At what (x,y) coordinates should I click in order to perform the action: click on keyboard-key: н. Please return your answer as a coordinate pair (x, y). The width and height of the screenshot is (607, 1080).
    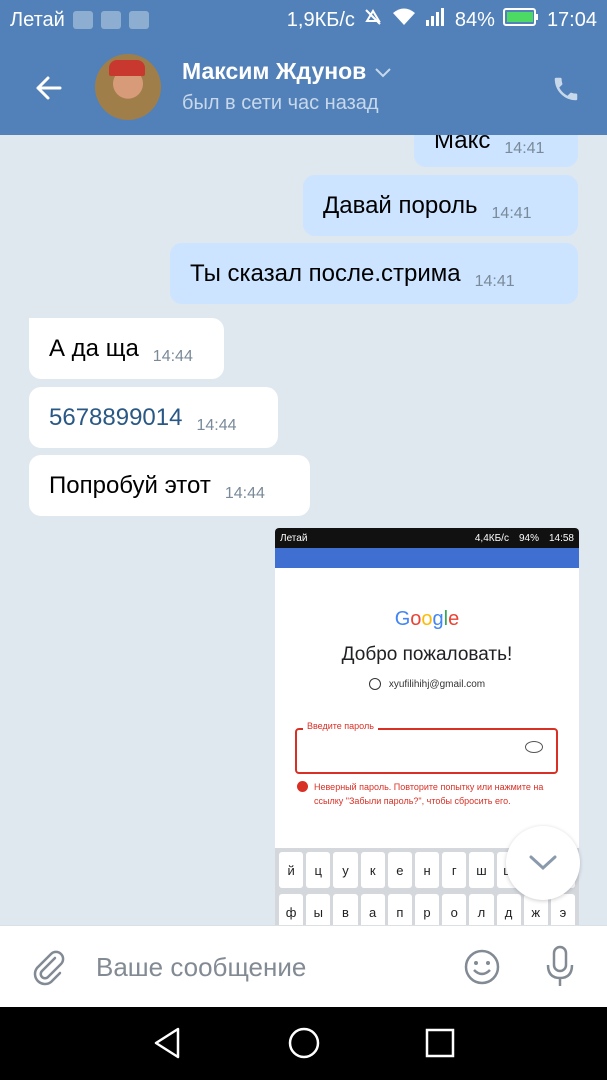
    Looking at the image, I should click on (427, 870).